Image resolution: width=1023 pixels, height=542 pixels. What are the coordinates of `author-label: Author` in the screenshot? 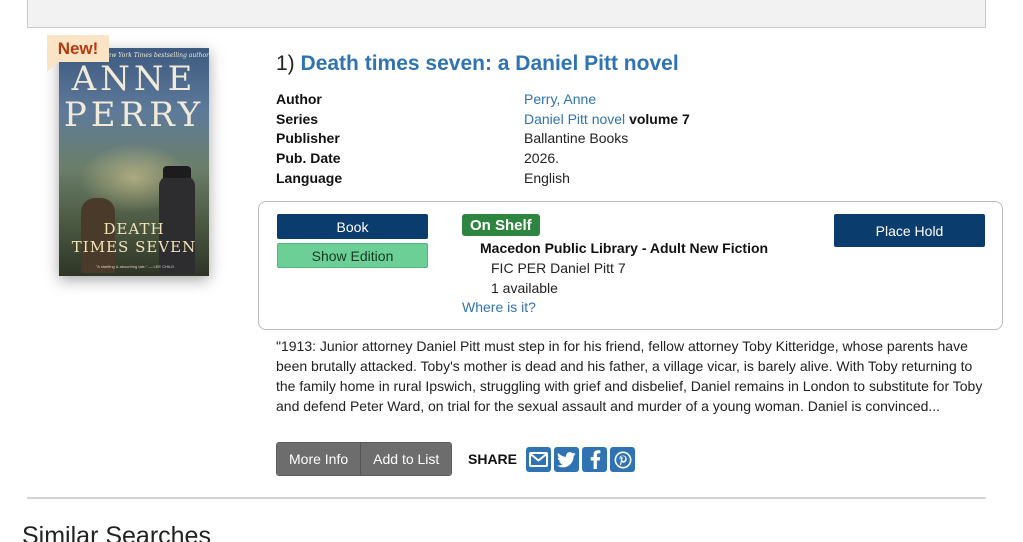 It's located at (299, 99).